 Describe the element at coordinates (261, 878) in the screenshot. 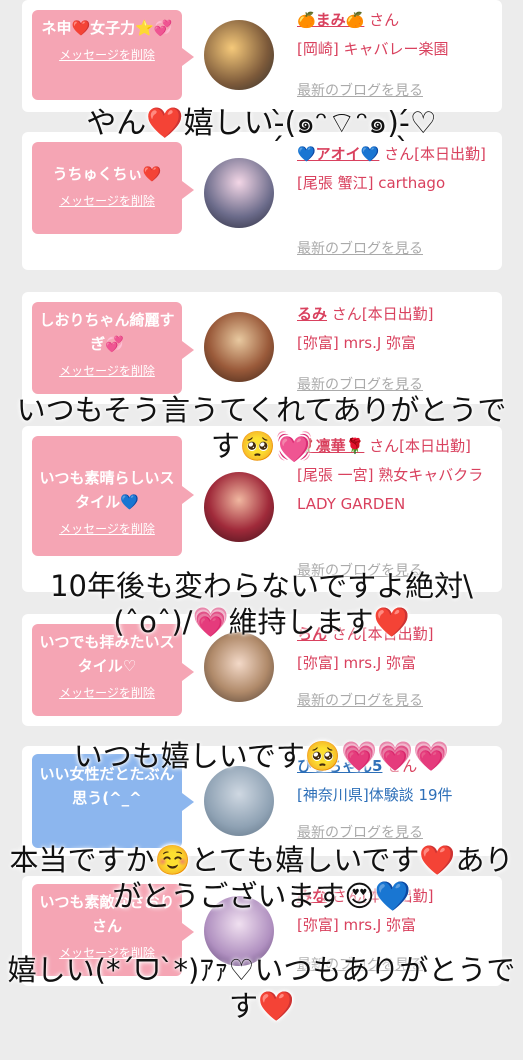

I see `reply-text: 本当ですか☺️とても嬉しいです❤️ありがとうございます😍💙` at that location.